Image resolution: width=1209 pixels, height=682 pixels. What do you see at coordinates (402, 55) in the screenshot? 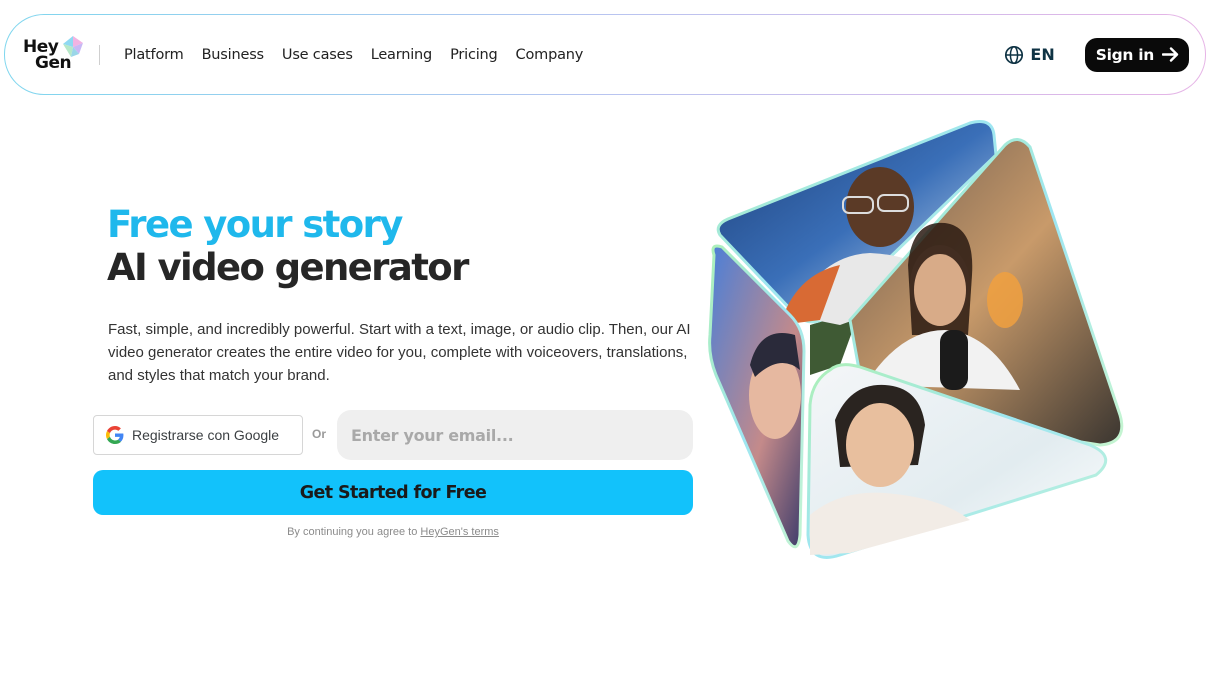
I see `nav-link-learning: Learning` at bounding box center [402, 55].